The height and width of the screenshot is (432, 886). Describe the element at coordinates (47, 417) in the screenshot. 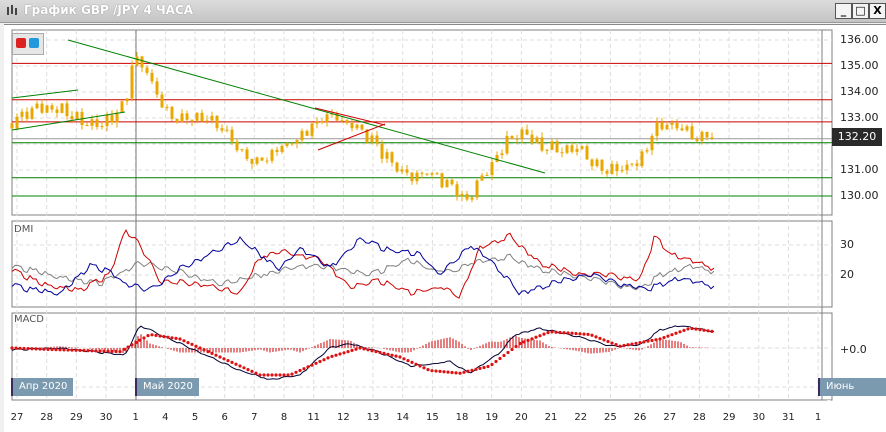

I see `date-tick: 28` at that location.